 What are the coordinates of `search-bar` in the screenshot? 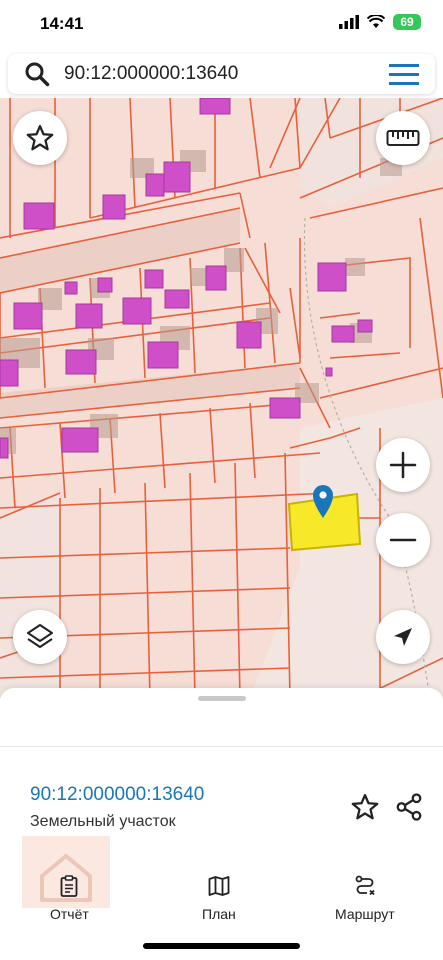 It's located at (221, 74).